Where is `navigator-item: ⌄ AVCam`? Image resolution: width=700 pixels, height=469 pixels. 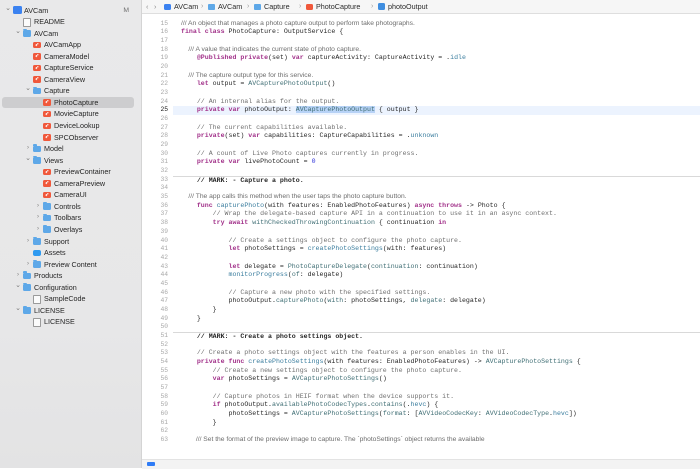
navigator-item: ⌄ AVCam is located at coordinates (70, 34).